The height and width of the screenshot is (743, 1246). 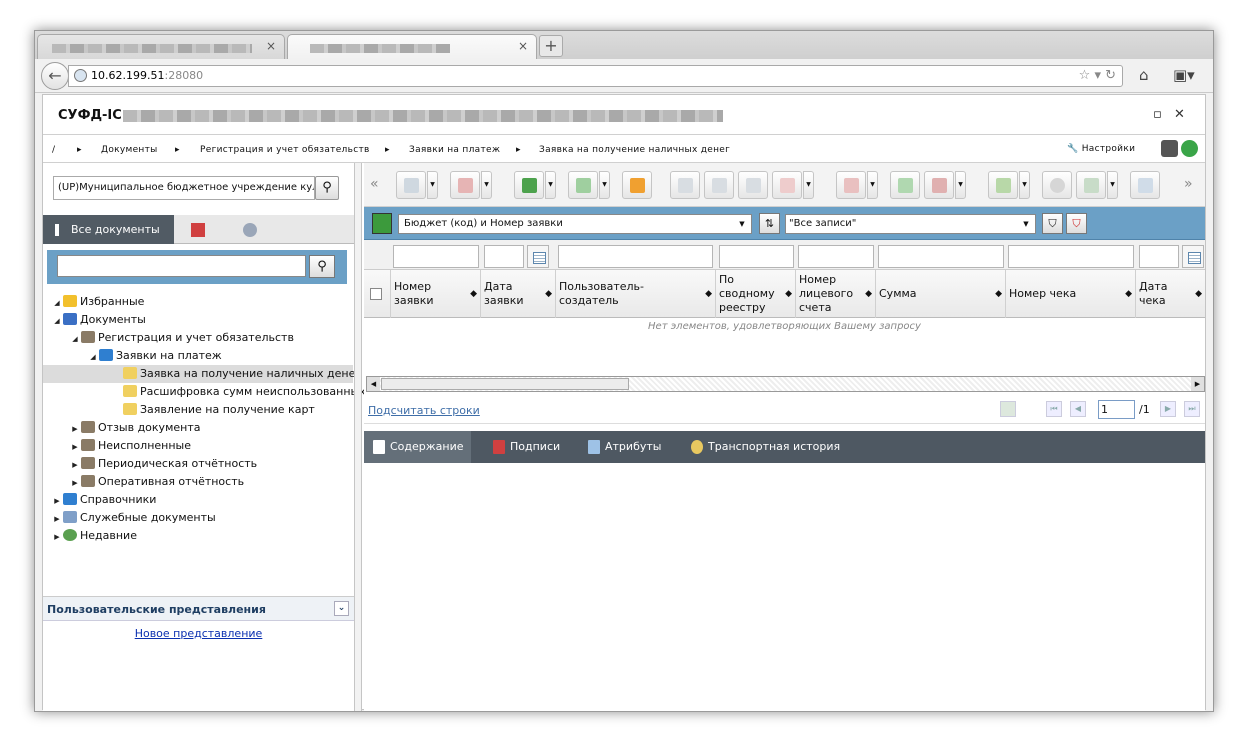 What do you see at coordinates (163, 464) in the screenshot?
I see `tree-node-periodic-reports: ▶ Периодическая отчётность` at bounding box center [163, 464].